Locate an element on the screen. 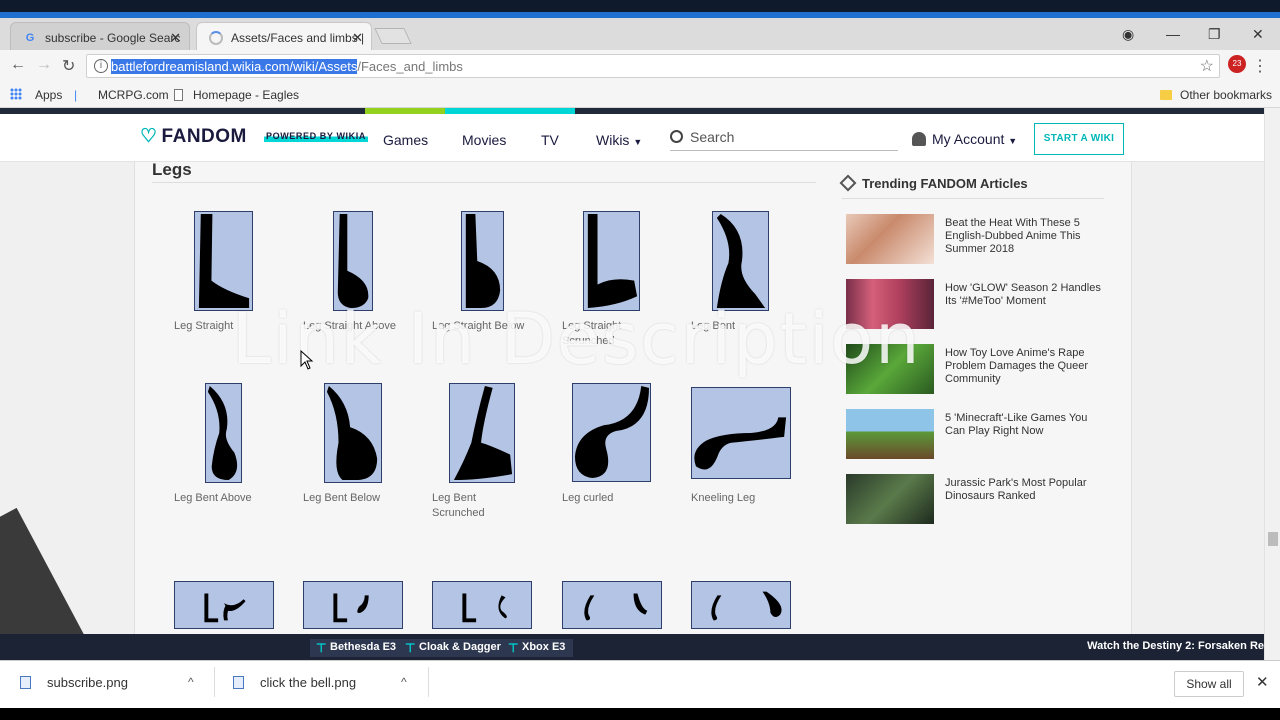 The height and width of the screenshot is (720, 1280). kneeling-leg-caption: Kneeling Leg is located at coordinates (723, 498).